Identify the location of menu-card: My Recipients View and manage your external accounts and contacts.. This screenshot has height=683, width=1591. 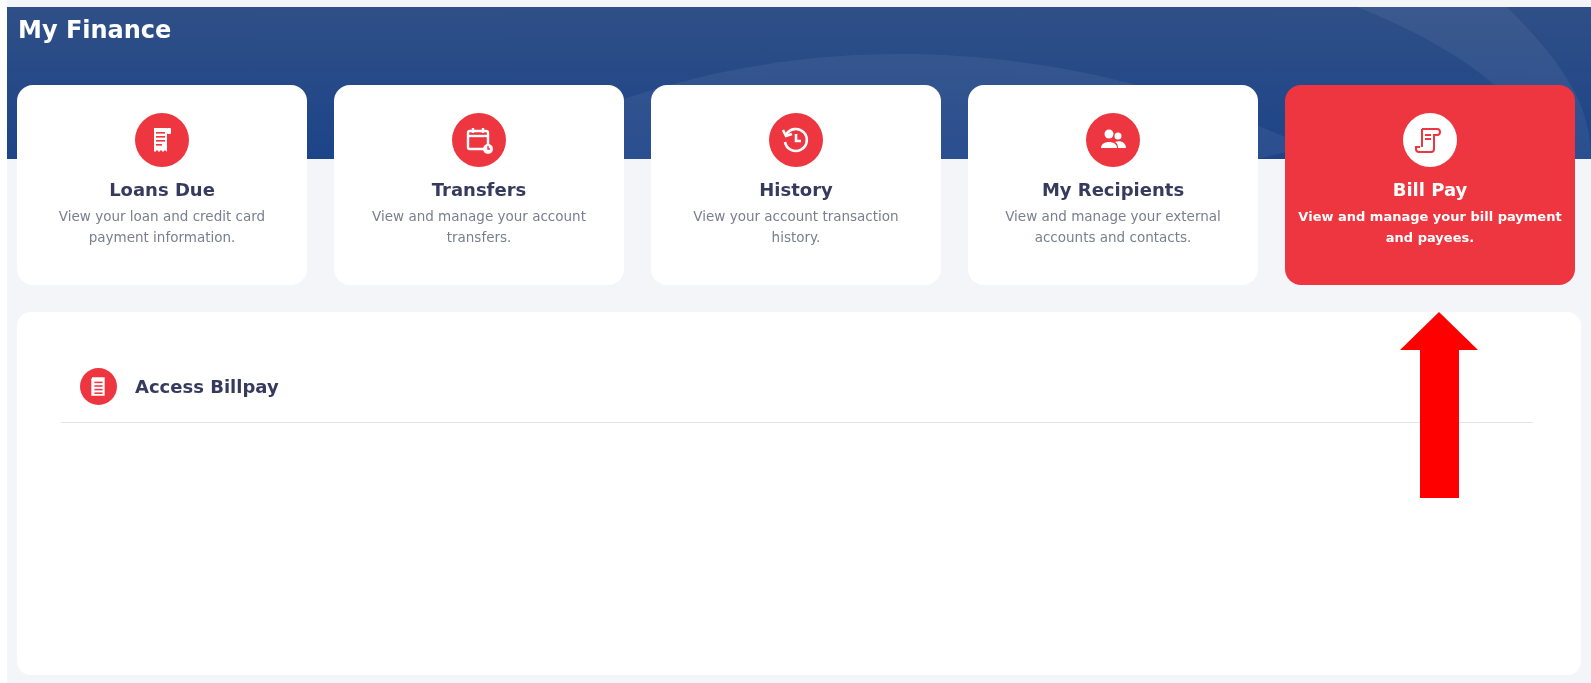
(1113, 185).